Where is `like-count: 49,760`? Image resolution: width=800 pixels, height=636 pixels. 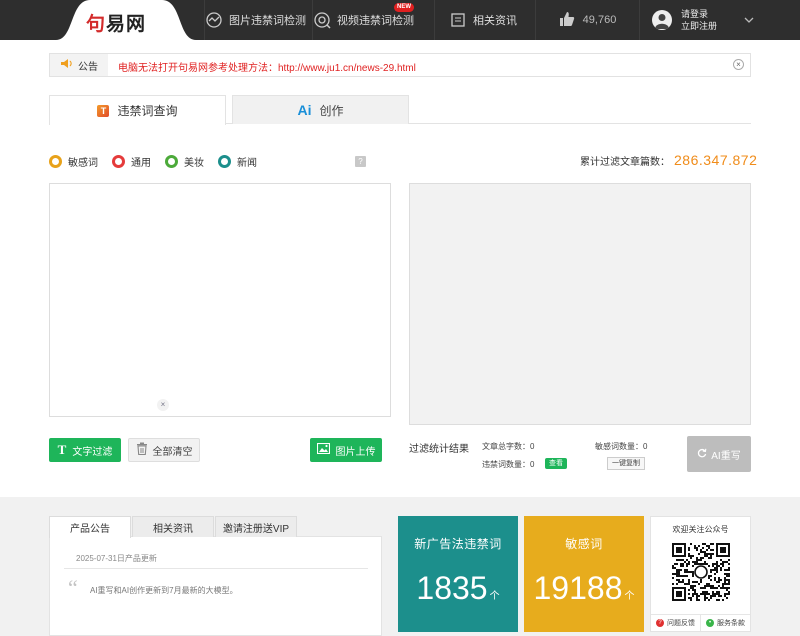 like-count: 49,760 is located at coordinates (599, 20).